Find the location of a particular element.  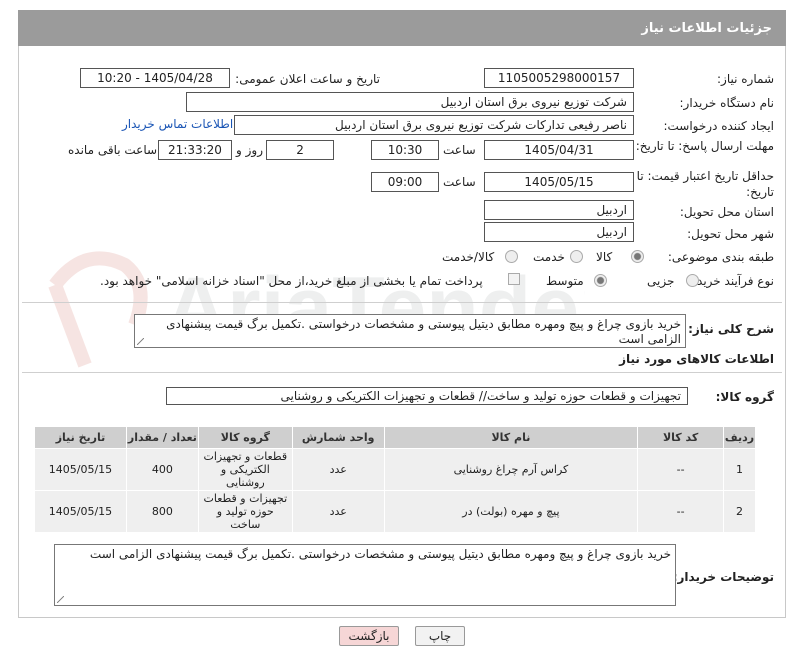

province-label: استان محل تحویل: is located at coordinates (726, 212).